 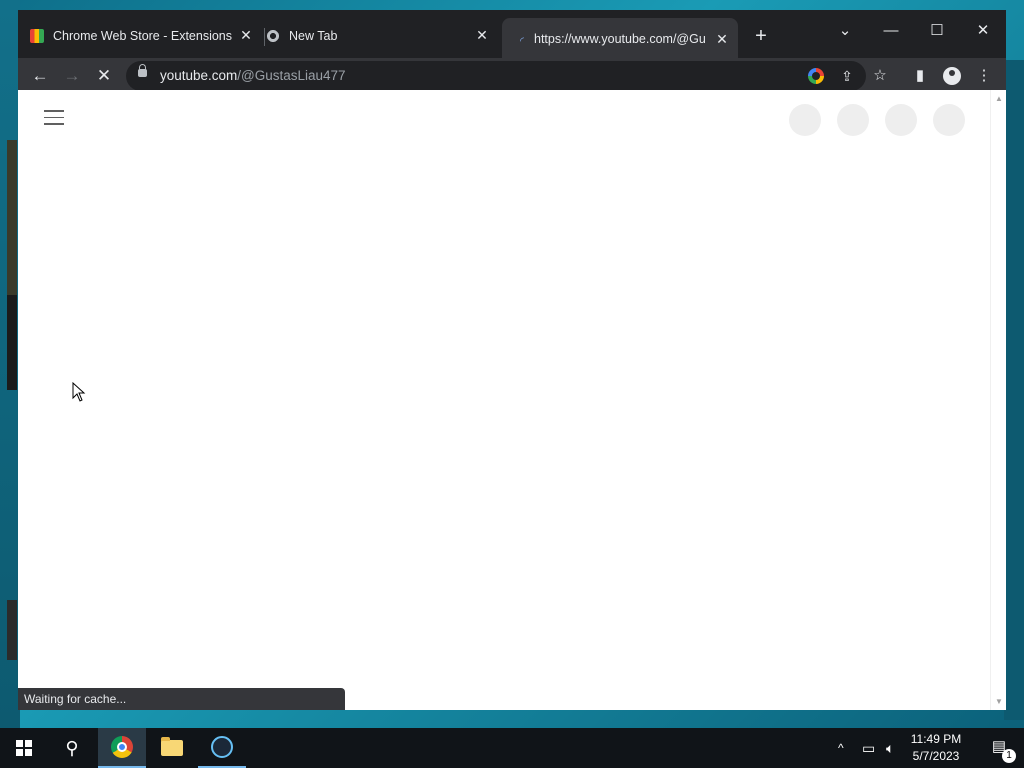 I want to click on tab-label: https://www.youtube.com/@GustasLiau477, so click(x=620, y=39).